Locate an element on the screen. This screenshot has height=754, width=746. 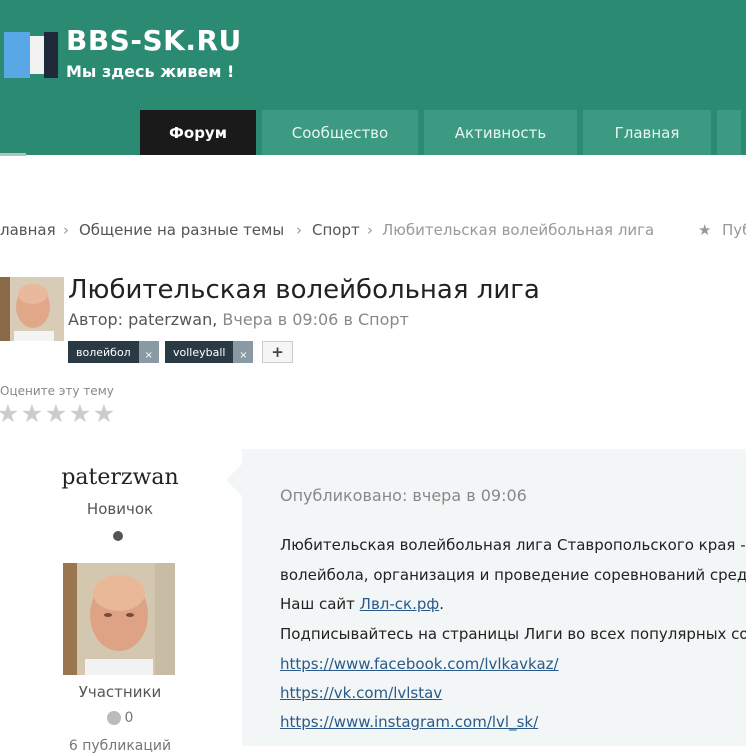
post-arrow is located at coordinates (234, 480).